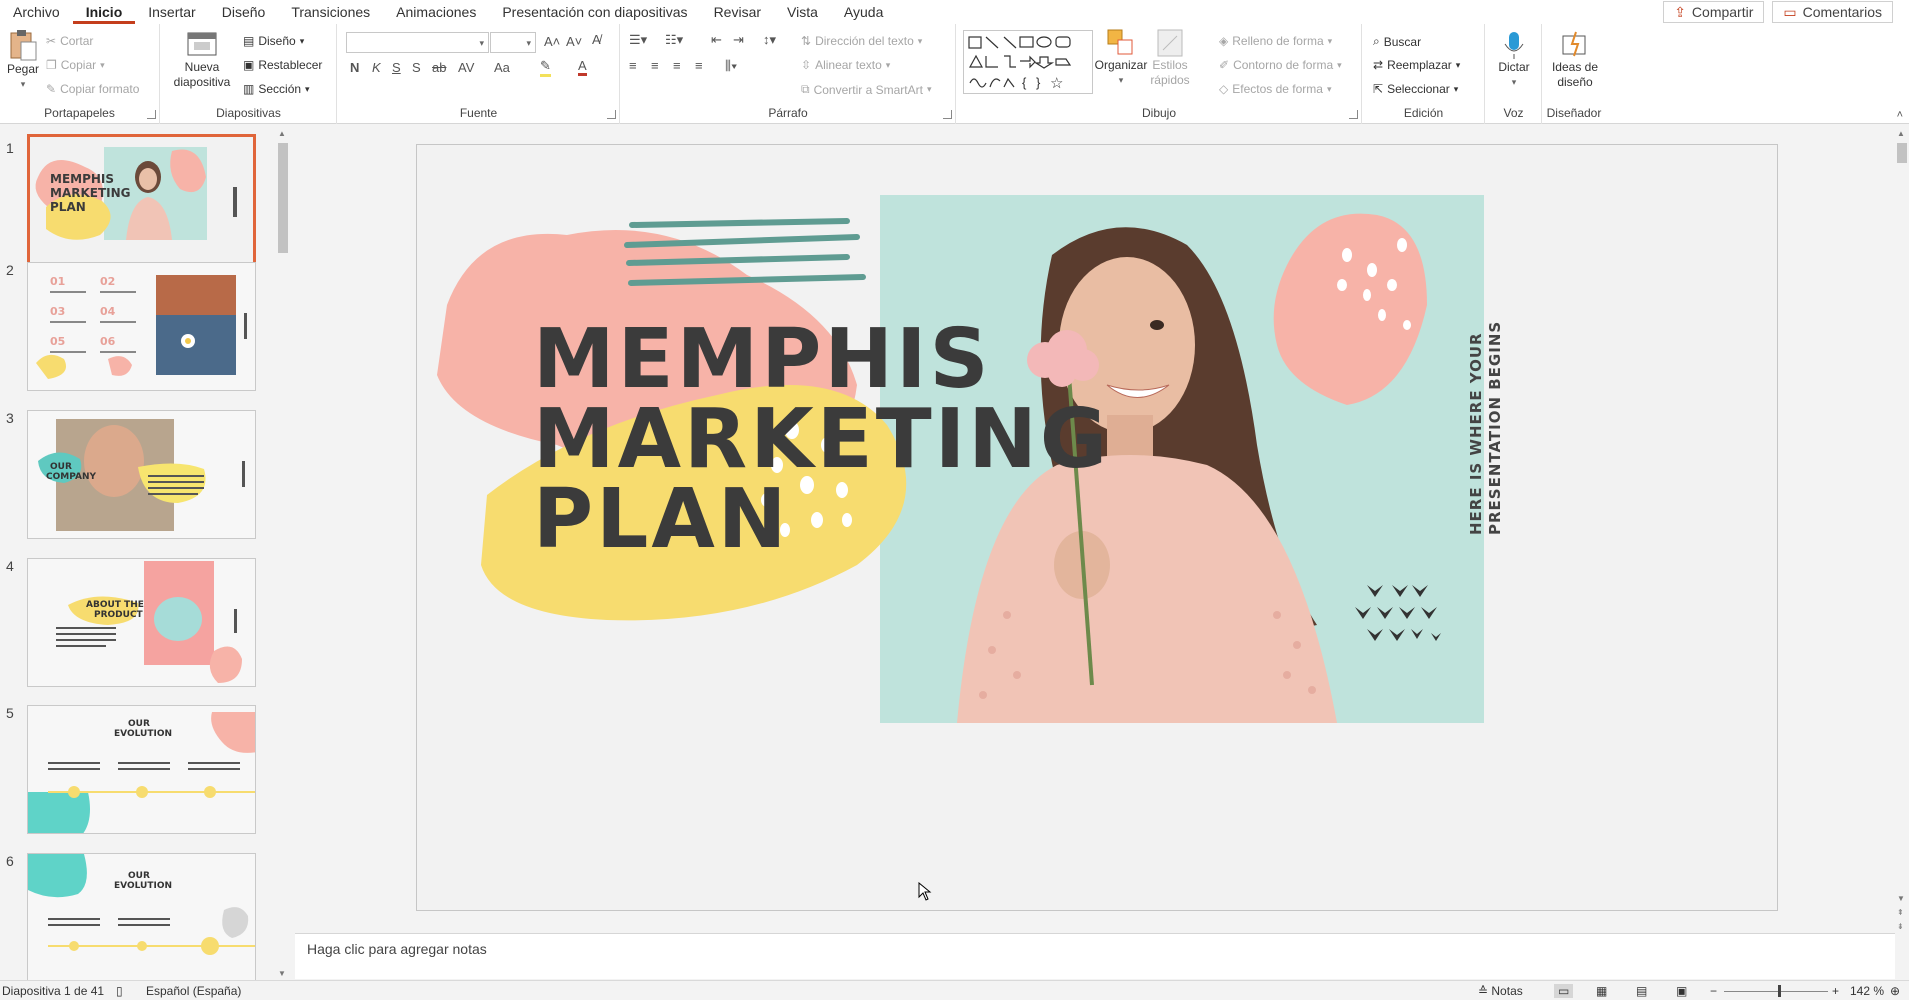 This screenshot has width=1909, height=1000. I want to click on font-size-combo: ▾, so click(513, 42).